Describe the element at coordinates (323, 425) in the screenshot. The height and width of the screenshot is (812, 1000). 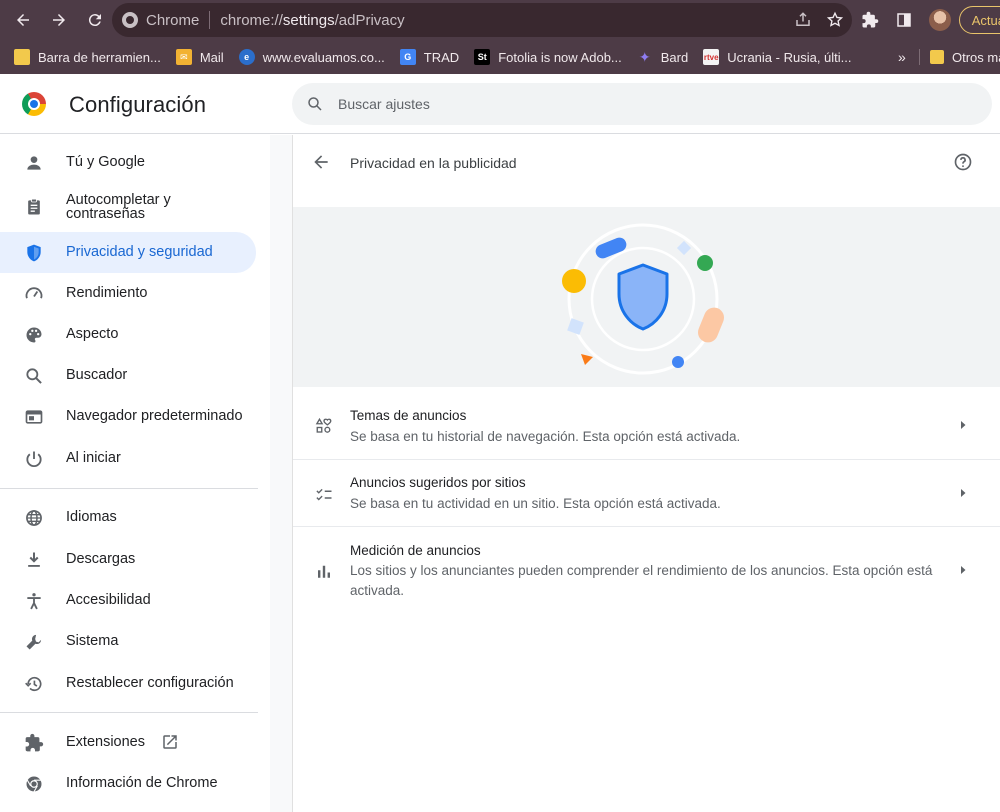
I see `ad-topics-icon` at that location.